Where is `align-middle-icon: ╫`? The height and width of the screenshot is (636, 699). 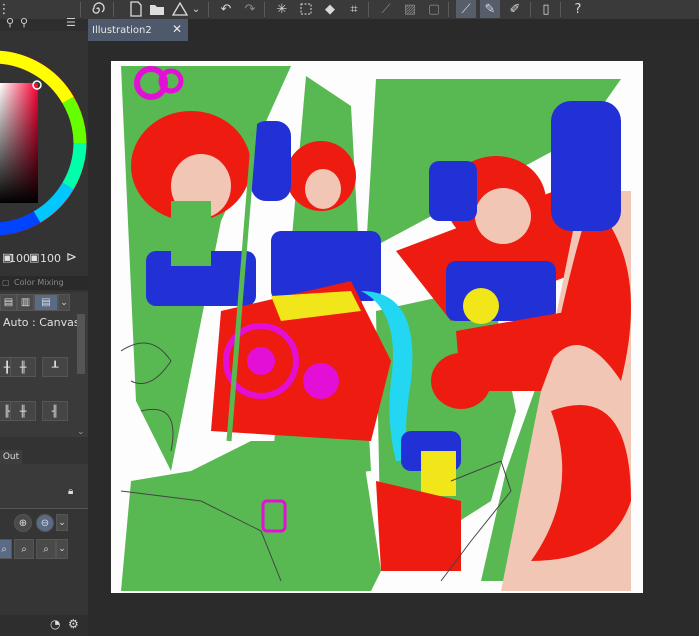 align-middle-icon: ╫ is located at coordinates (23, 367).